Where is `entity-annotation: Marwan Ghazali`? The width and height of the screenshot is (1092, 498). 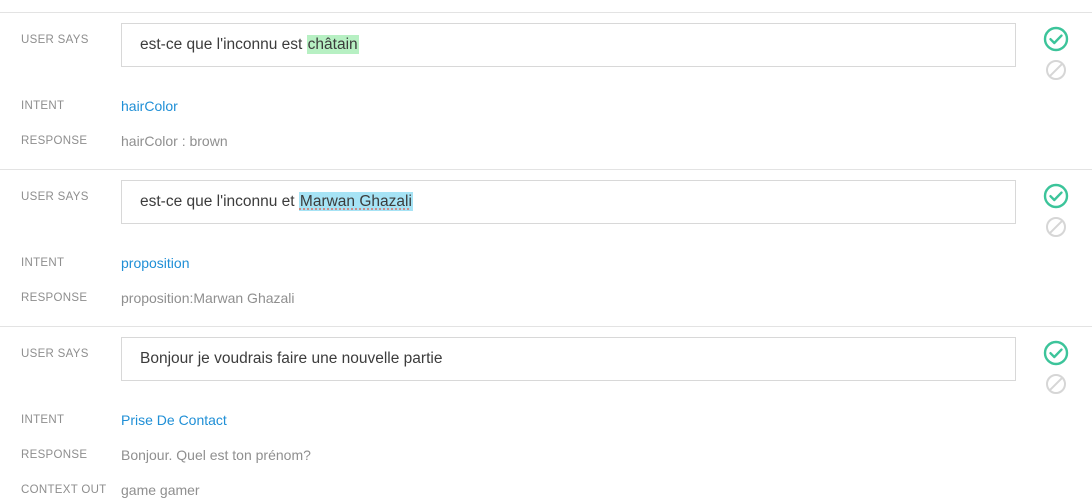 entity-annotation: Marwan Ghazali is located at coordinates (355, 201).